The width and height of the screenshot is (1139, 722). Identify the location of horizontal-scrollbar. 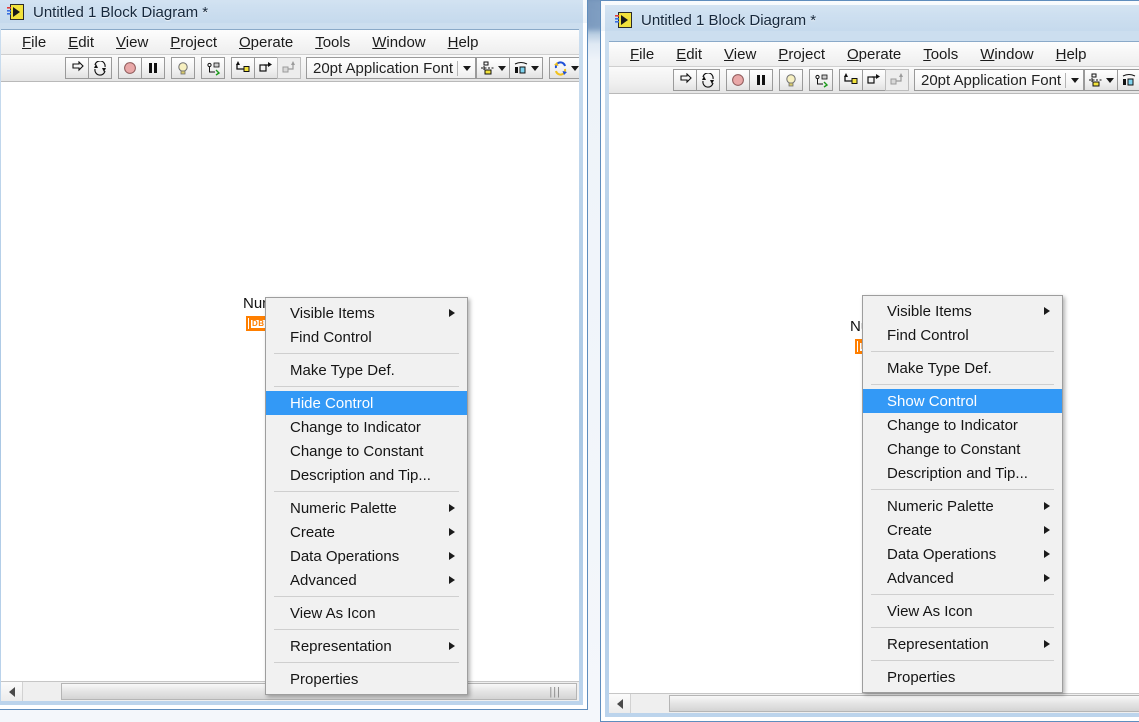
(874, 703).